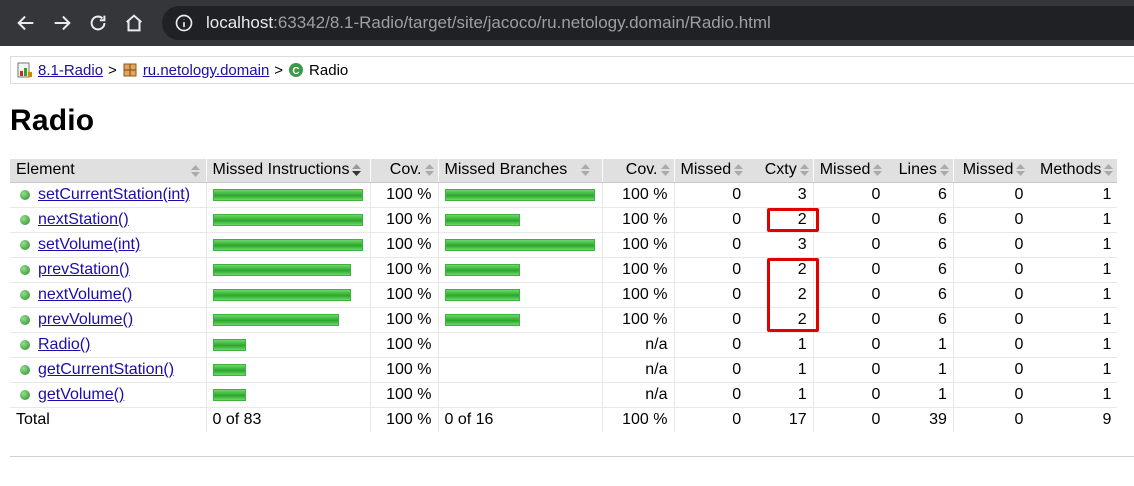 Image resolution: width=1134 pixels, height=486 pixels. What do you see at coordinates (991, 195) in the screenshot?
I see `missed-methods: 0` at bounding box center [991, 195].